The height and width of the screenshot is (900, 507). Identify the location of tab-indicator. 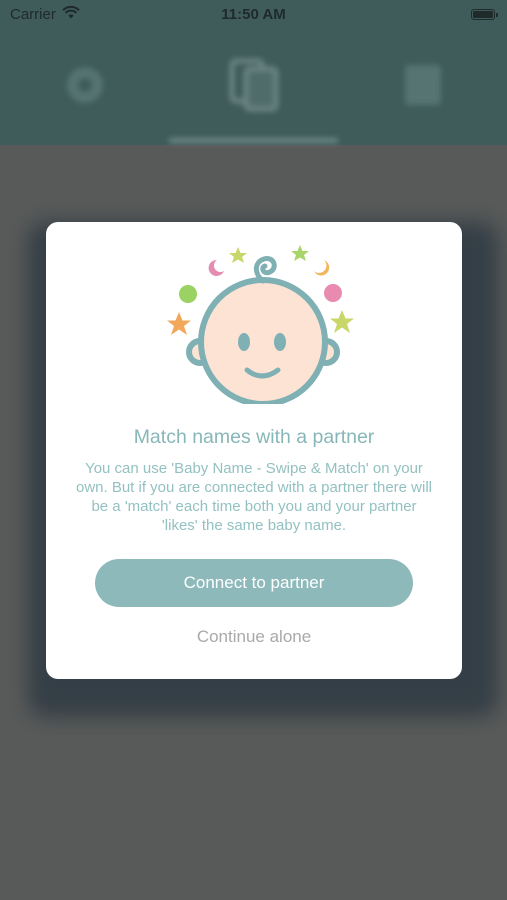
(253, 140).